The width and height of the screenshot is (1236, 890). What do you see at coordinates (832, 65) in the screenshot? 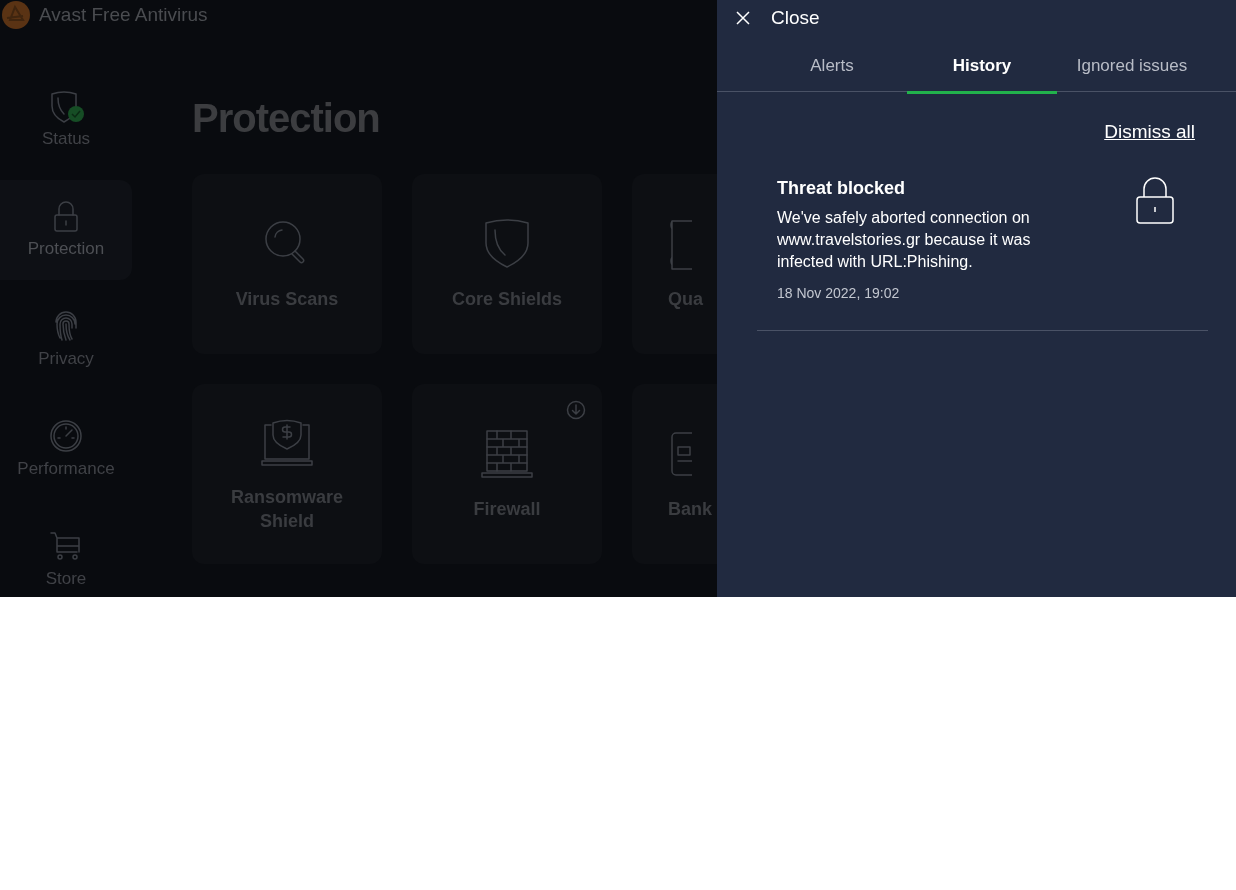
I see `tab: Alerts` at bounding box center [832, 65].